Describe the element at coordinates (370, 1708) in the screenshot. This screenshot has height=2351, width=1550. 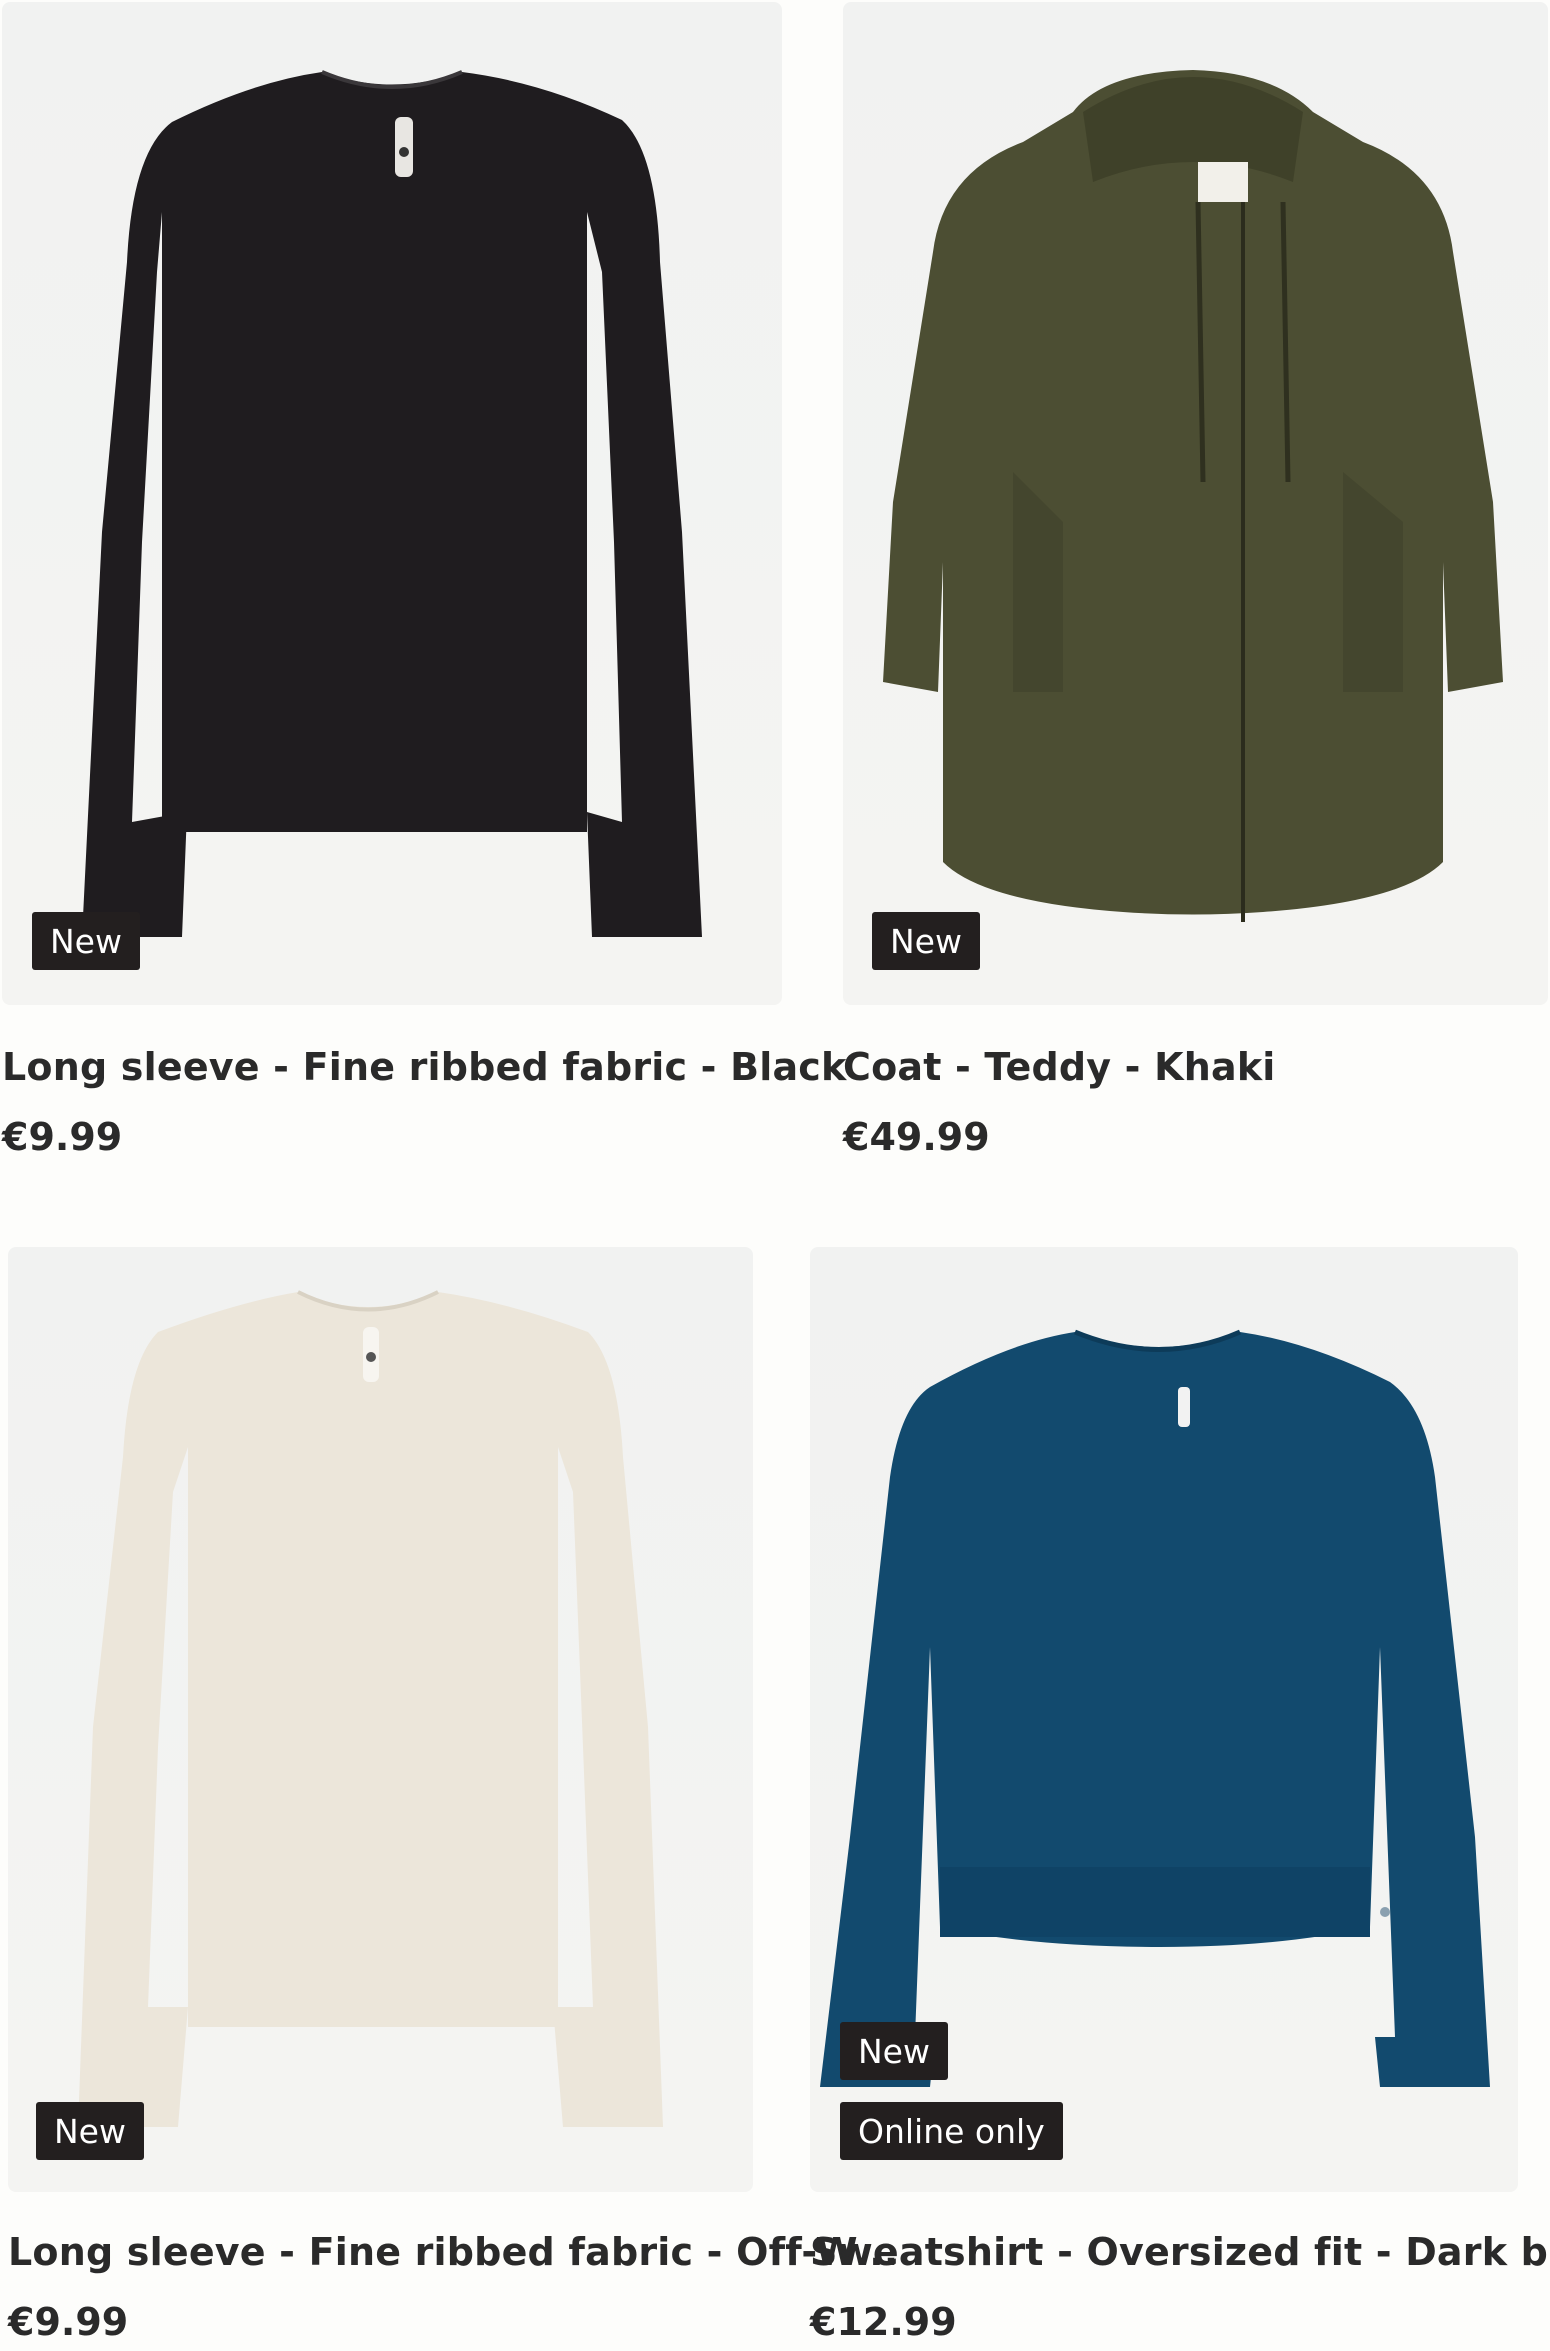
I see `off-white-long-sleeve-top-image` at that location.